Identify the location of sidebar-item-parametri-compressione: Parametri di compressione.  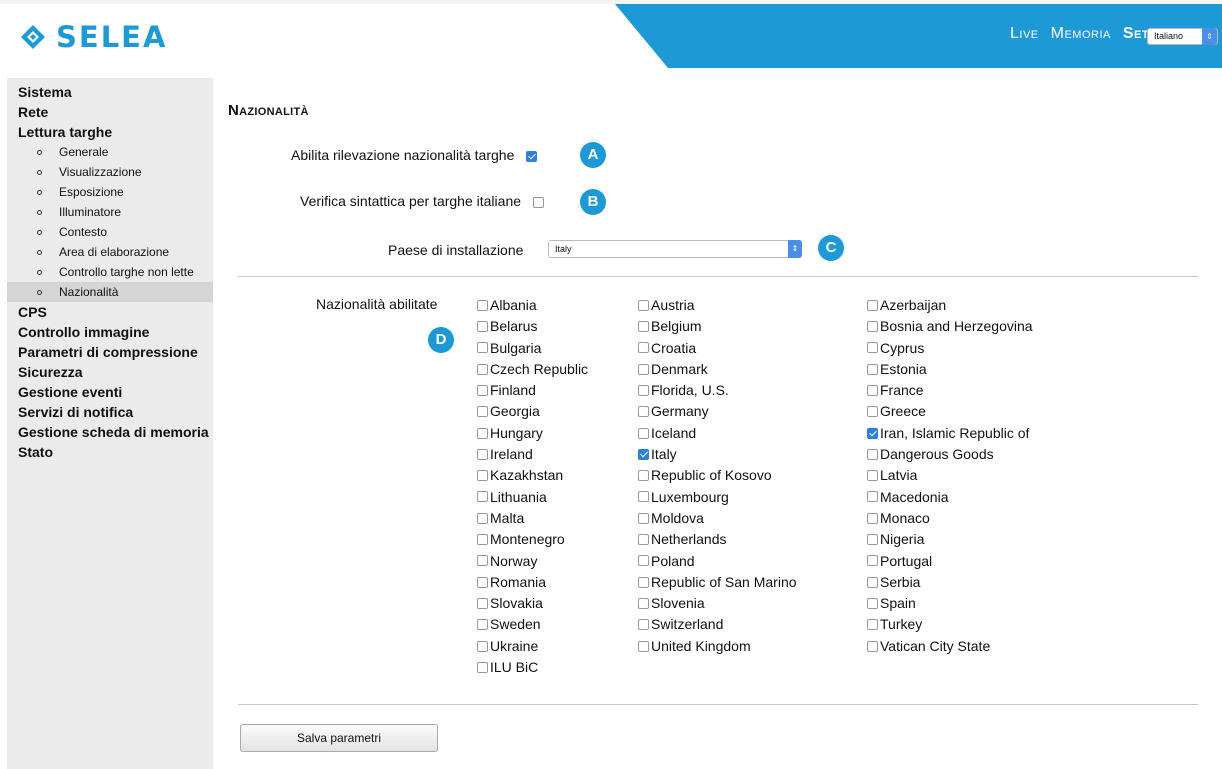
(110, 352).